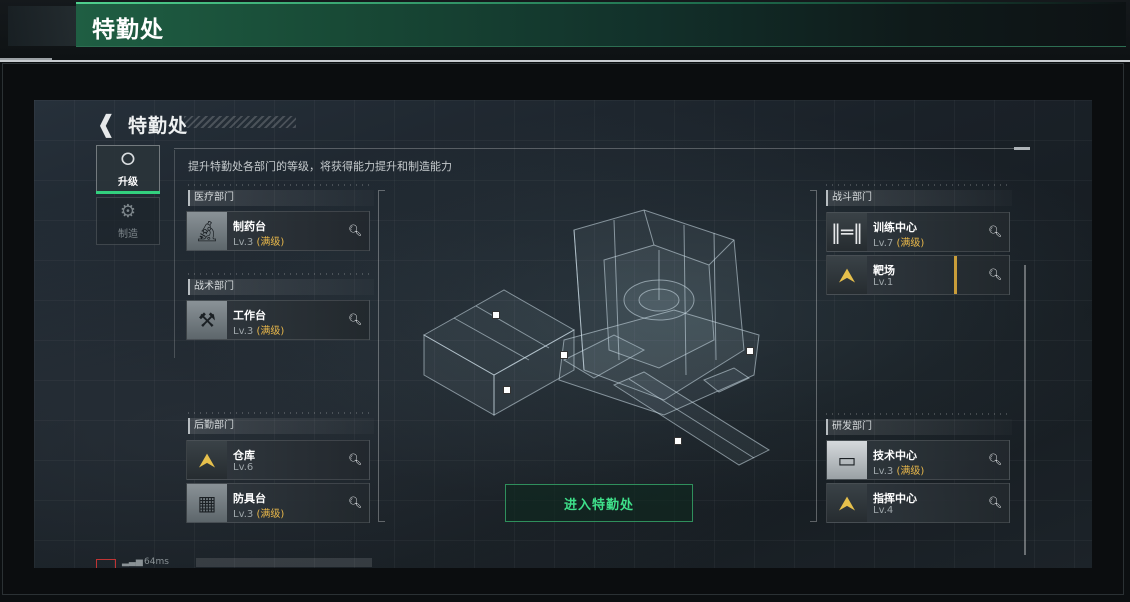 The height and width of the screenshot is (602, 1130). What do you see at coordinates (128, 211) in the screenshot?
I see `gears-icon: ⚙` at bounding box center [128, 211].